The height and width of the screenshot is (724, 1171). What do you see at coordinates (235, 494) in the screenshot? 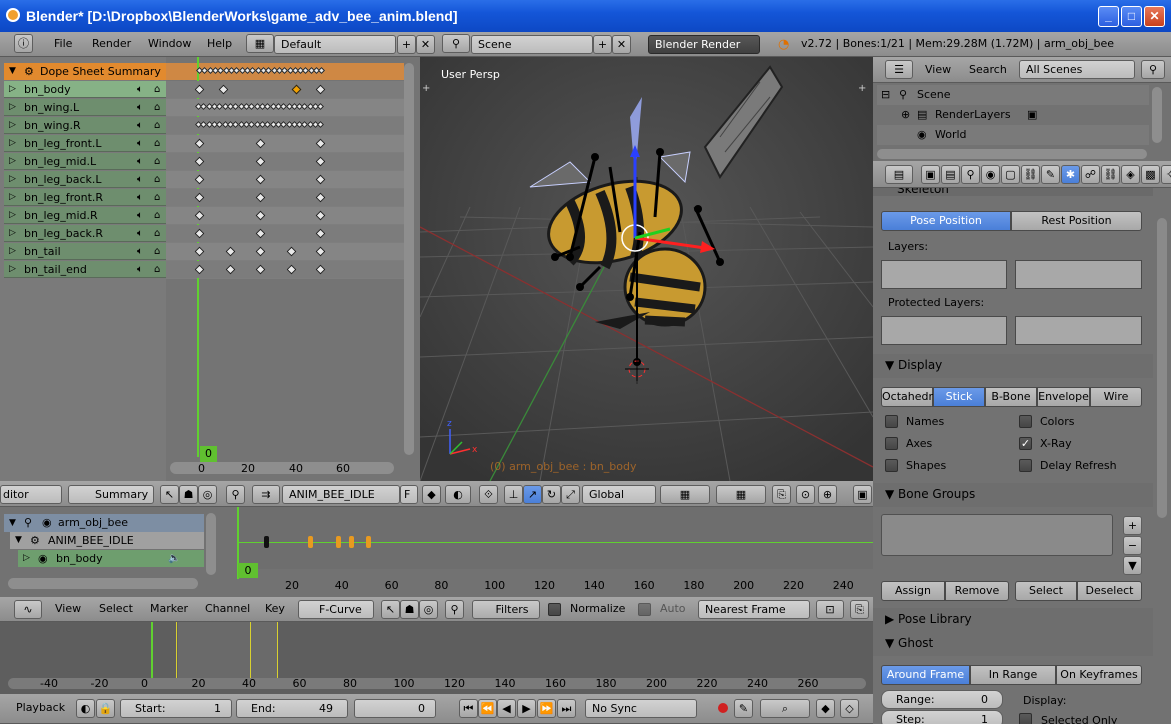
I see `zoom-icon: ⚲` at bounding box center [235, 494].